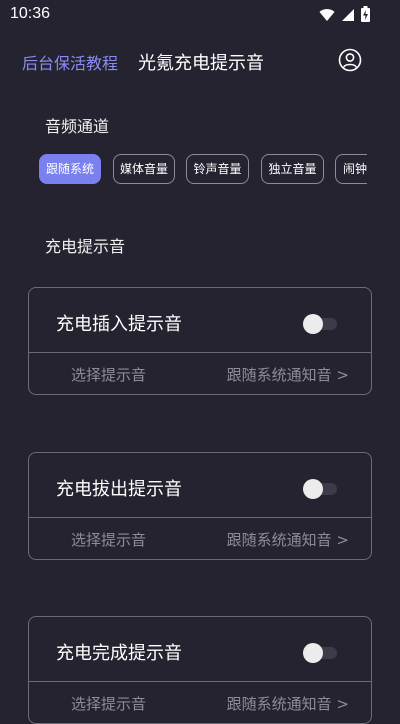 The image size is (400, 724). Describe the element at coordinates (85, 246) in the screenshot. I see `charge-sound-label: 充电提示音` at that location.